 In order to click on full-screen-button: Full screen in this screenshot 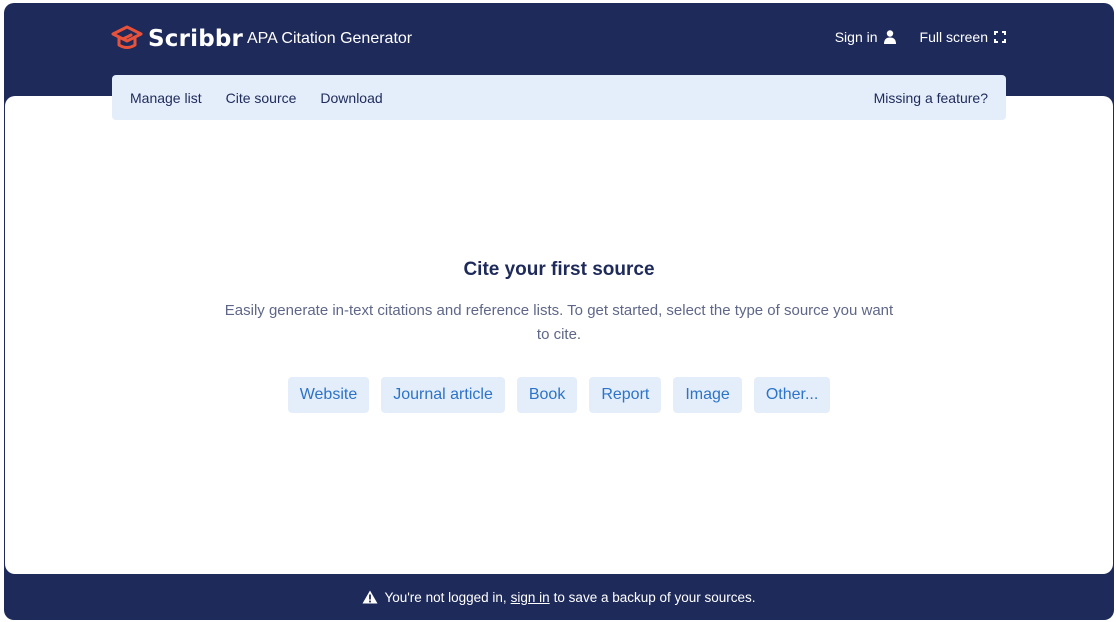, I will do `click(963, 37)`.